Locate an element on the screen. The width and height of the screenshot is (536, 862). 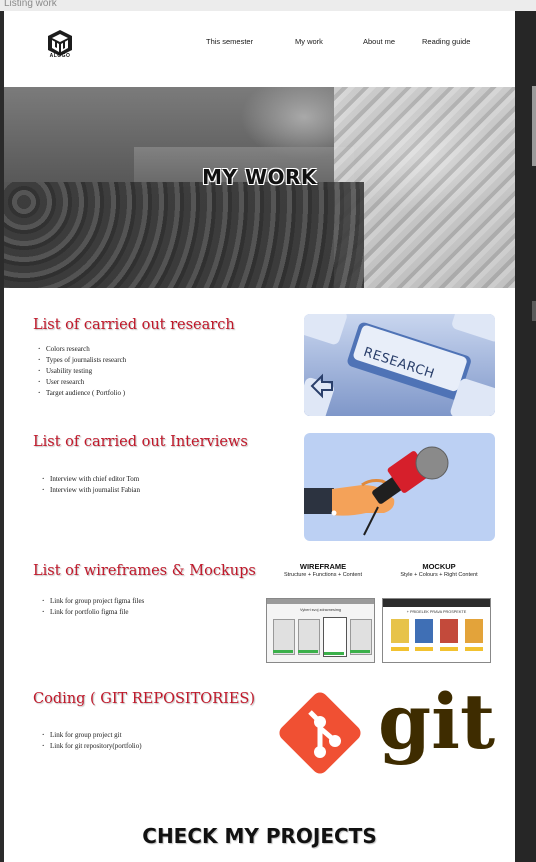
list-item: Interview with journalist Fabian is located at coordinates (91, 490).